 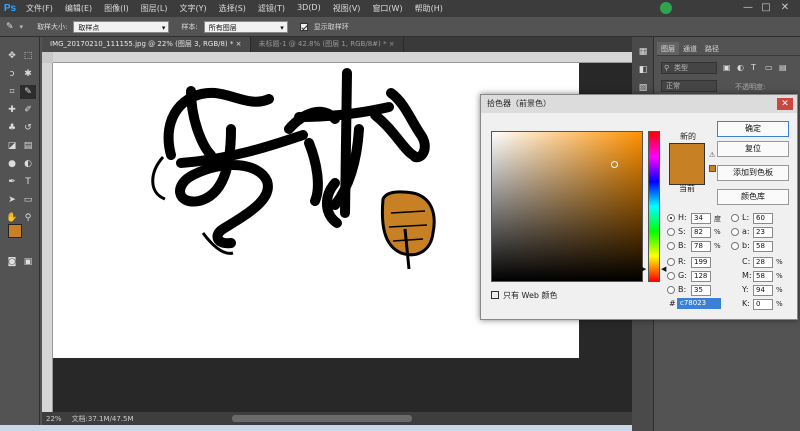 I want to click on blue-field: 35, so click(x=701, y=290).